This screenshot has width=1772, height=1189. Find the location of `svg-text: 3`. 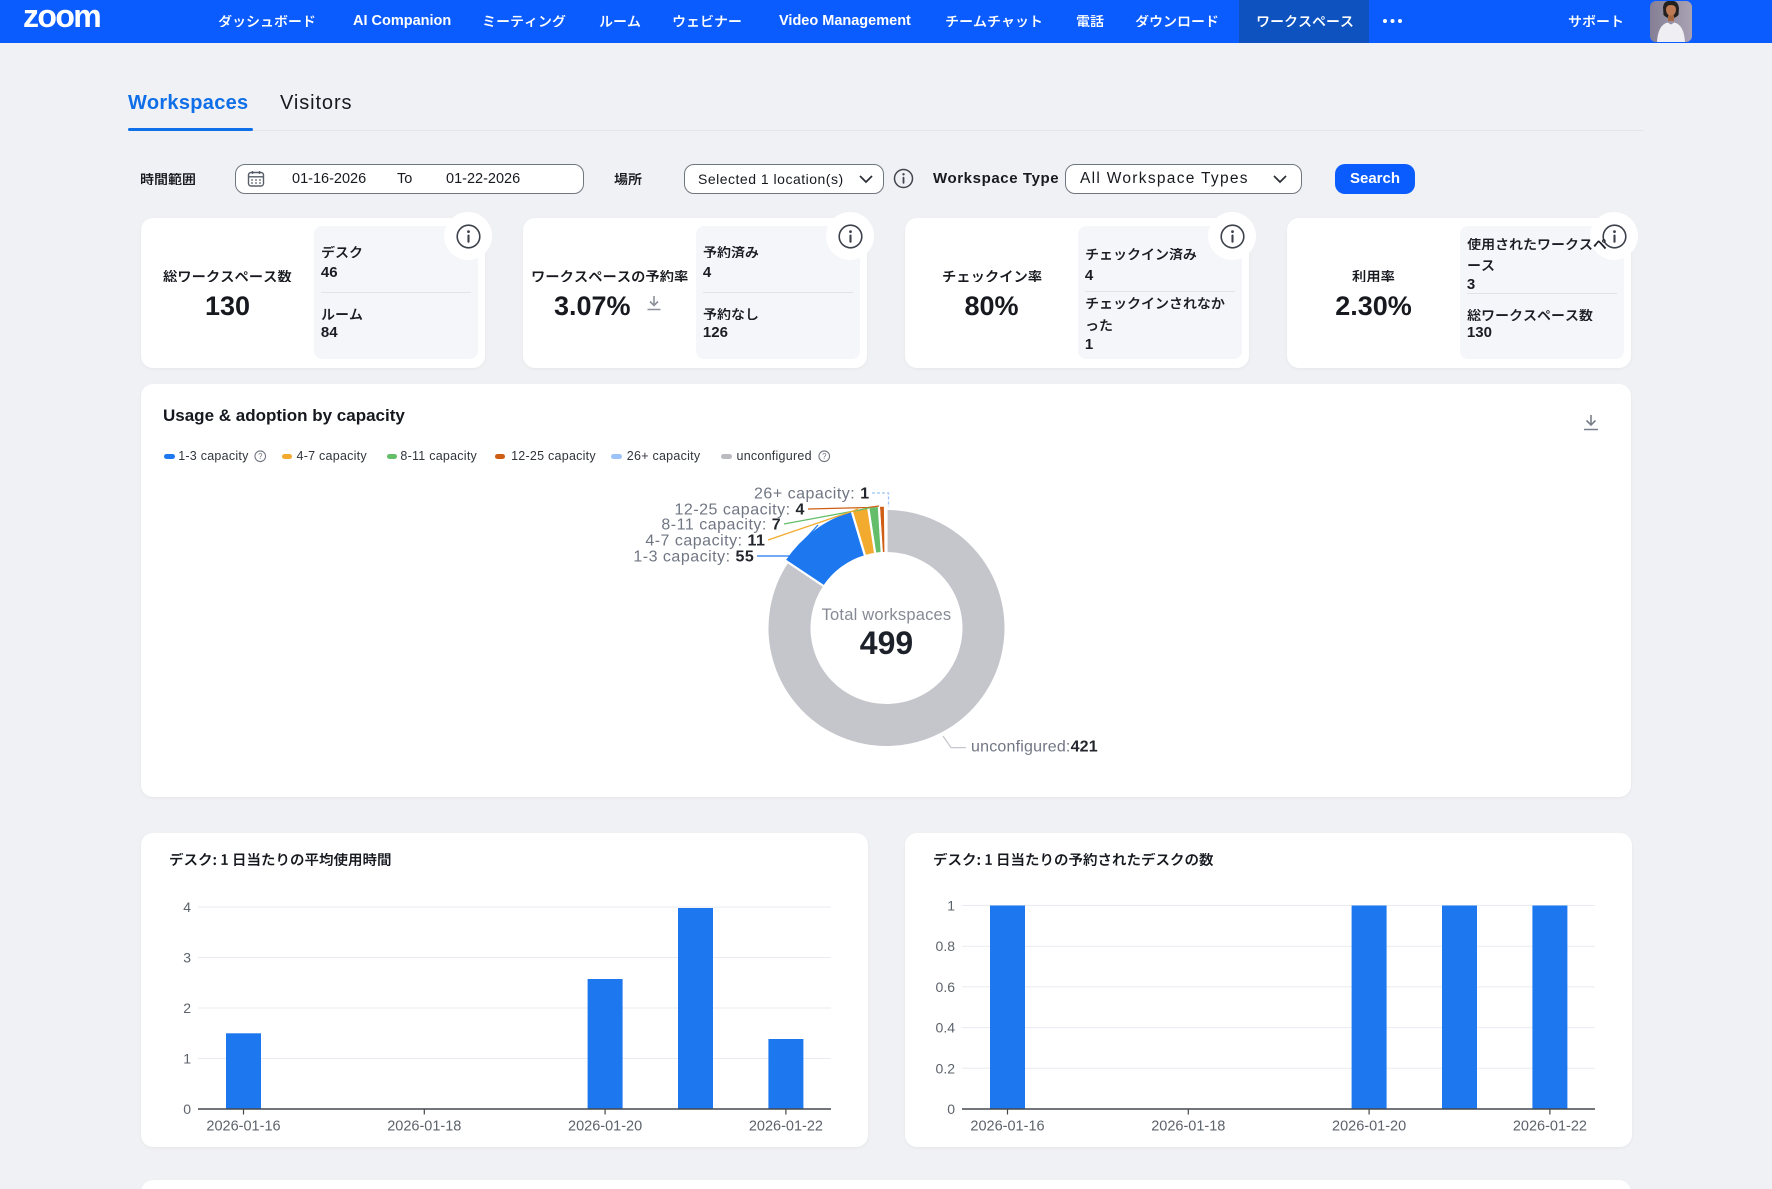

svg-text: 3 is located at coordinates (187, 958).